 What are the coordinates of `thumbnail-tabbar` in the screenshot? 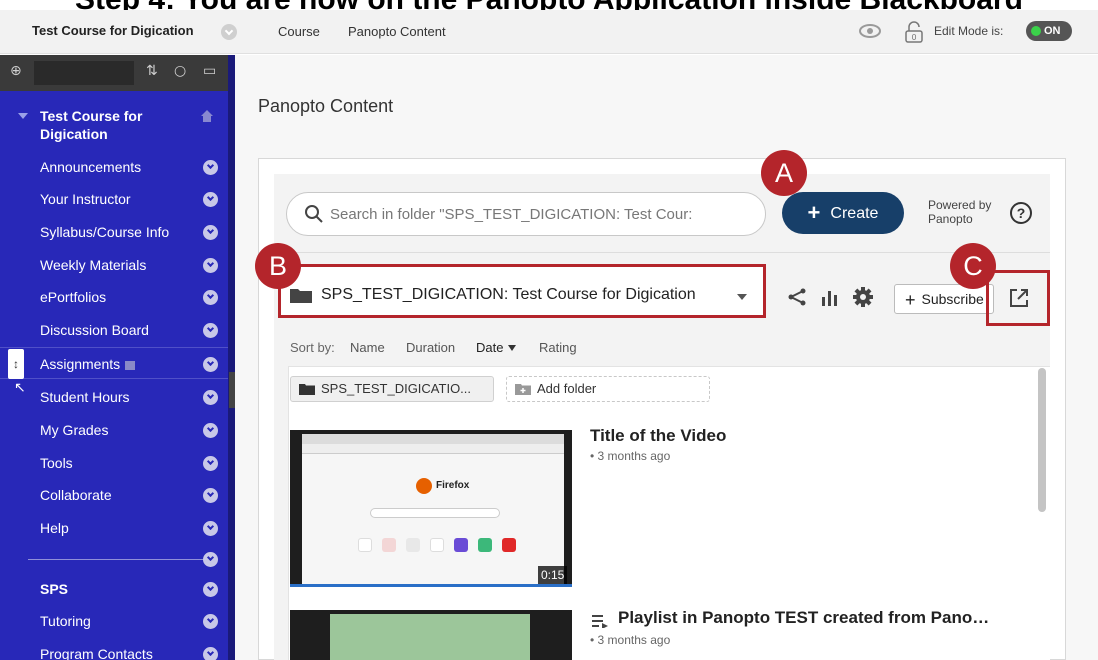 It's located at (433, 439).